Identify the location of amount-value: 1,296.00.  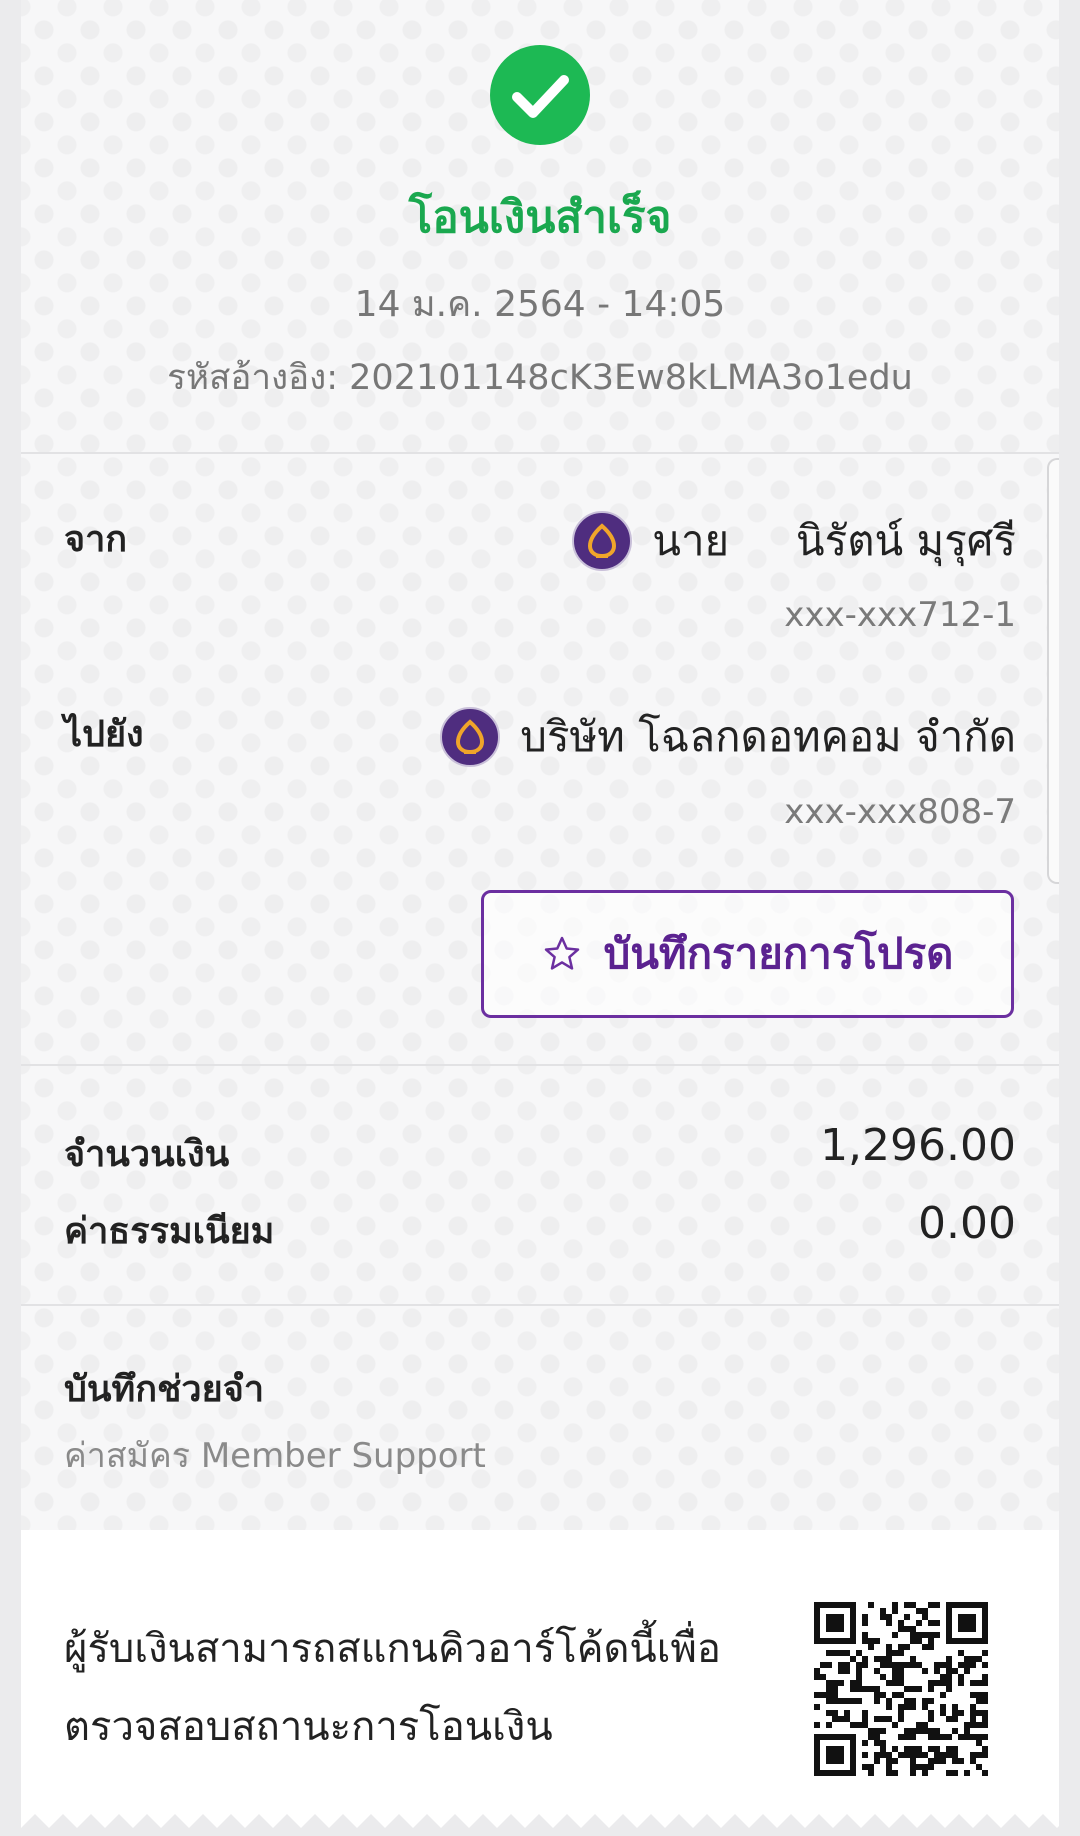
(918, 1145).